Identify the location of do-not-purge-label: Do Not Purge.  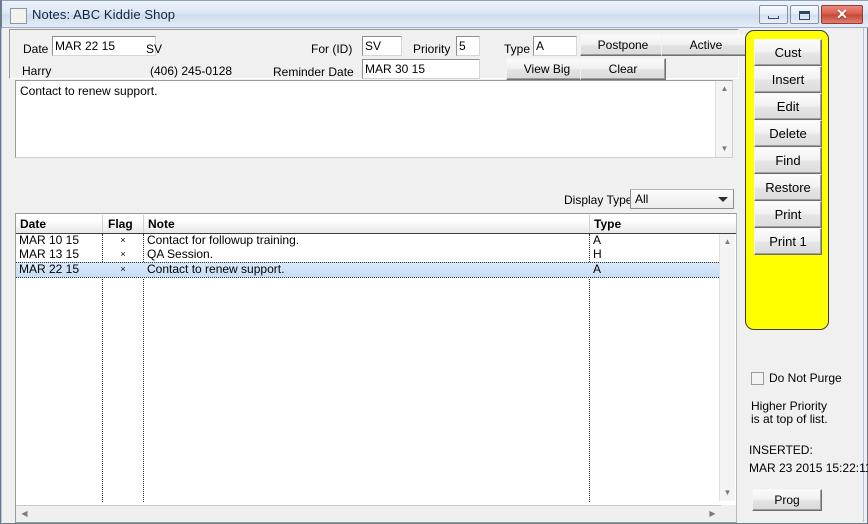
(805, 378).